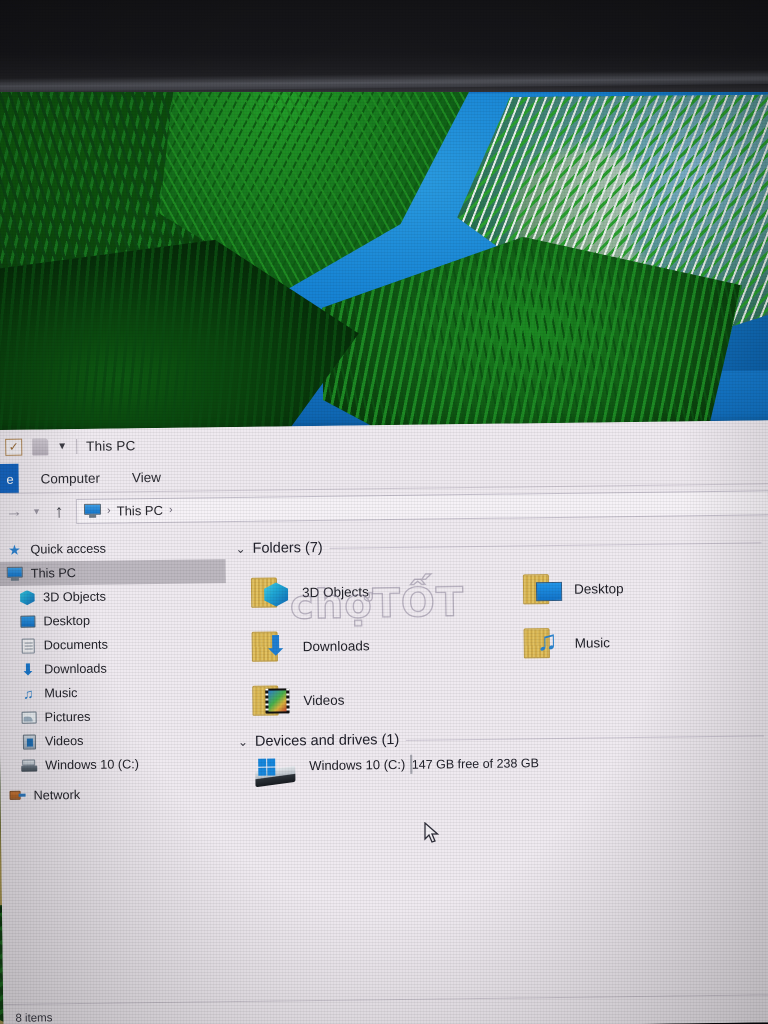 The image size is (768, 1024). What do you see at coordinates (61, 693) in the screenshot?
I see `sidebar-item-label: Music` at bounding box center [61, 693].